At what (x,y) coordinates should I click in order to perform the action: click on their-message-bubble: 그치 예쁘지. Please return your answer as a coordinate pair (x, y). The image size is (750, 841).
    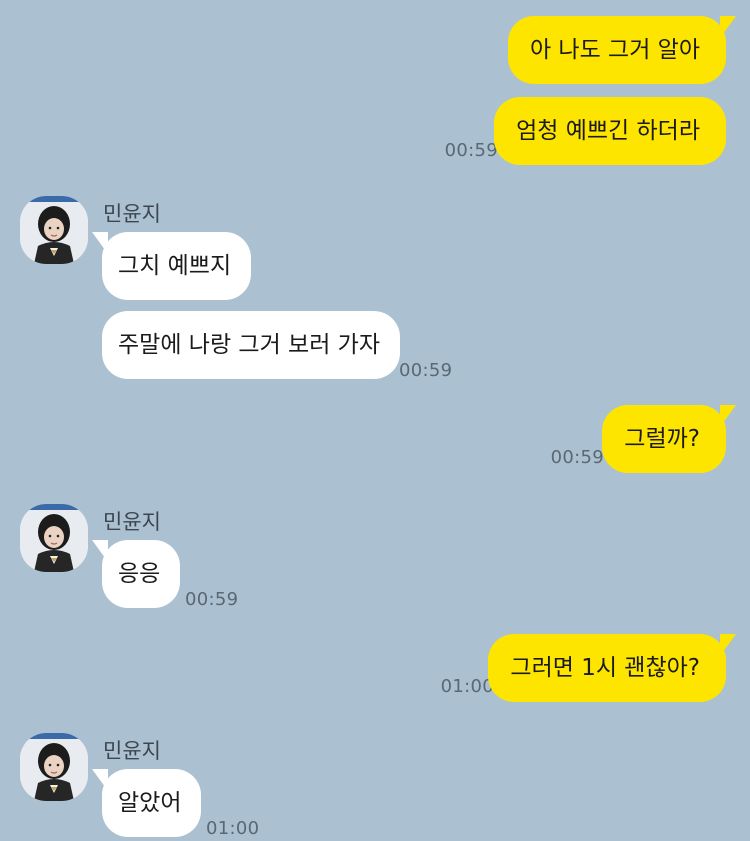
    Looking at the image, I should click on (172, 266).